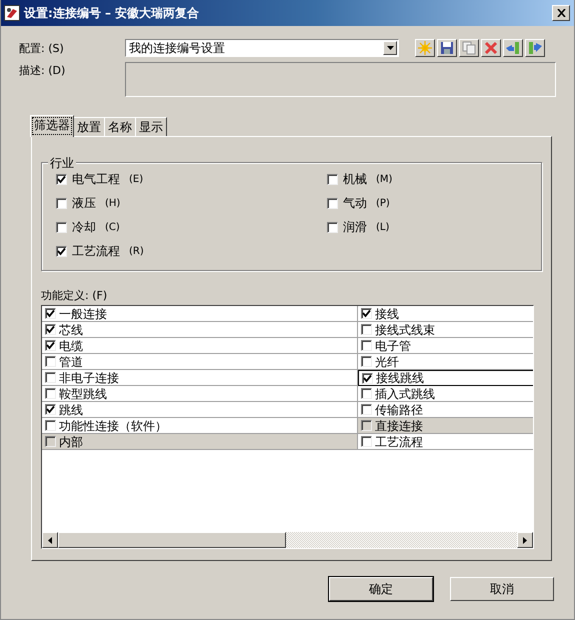  I want to click on list-item: 接线, so click(445, 314).